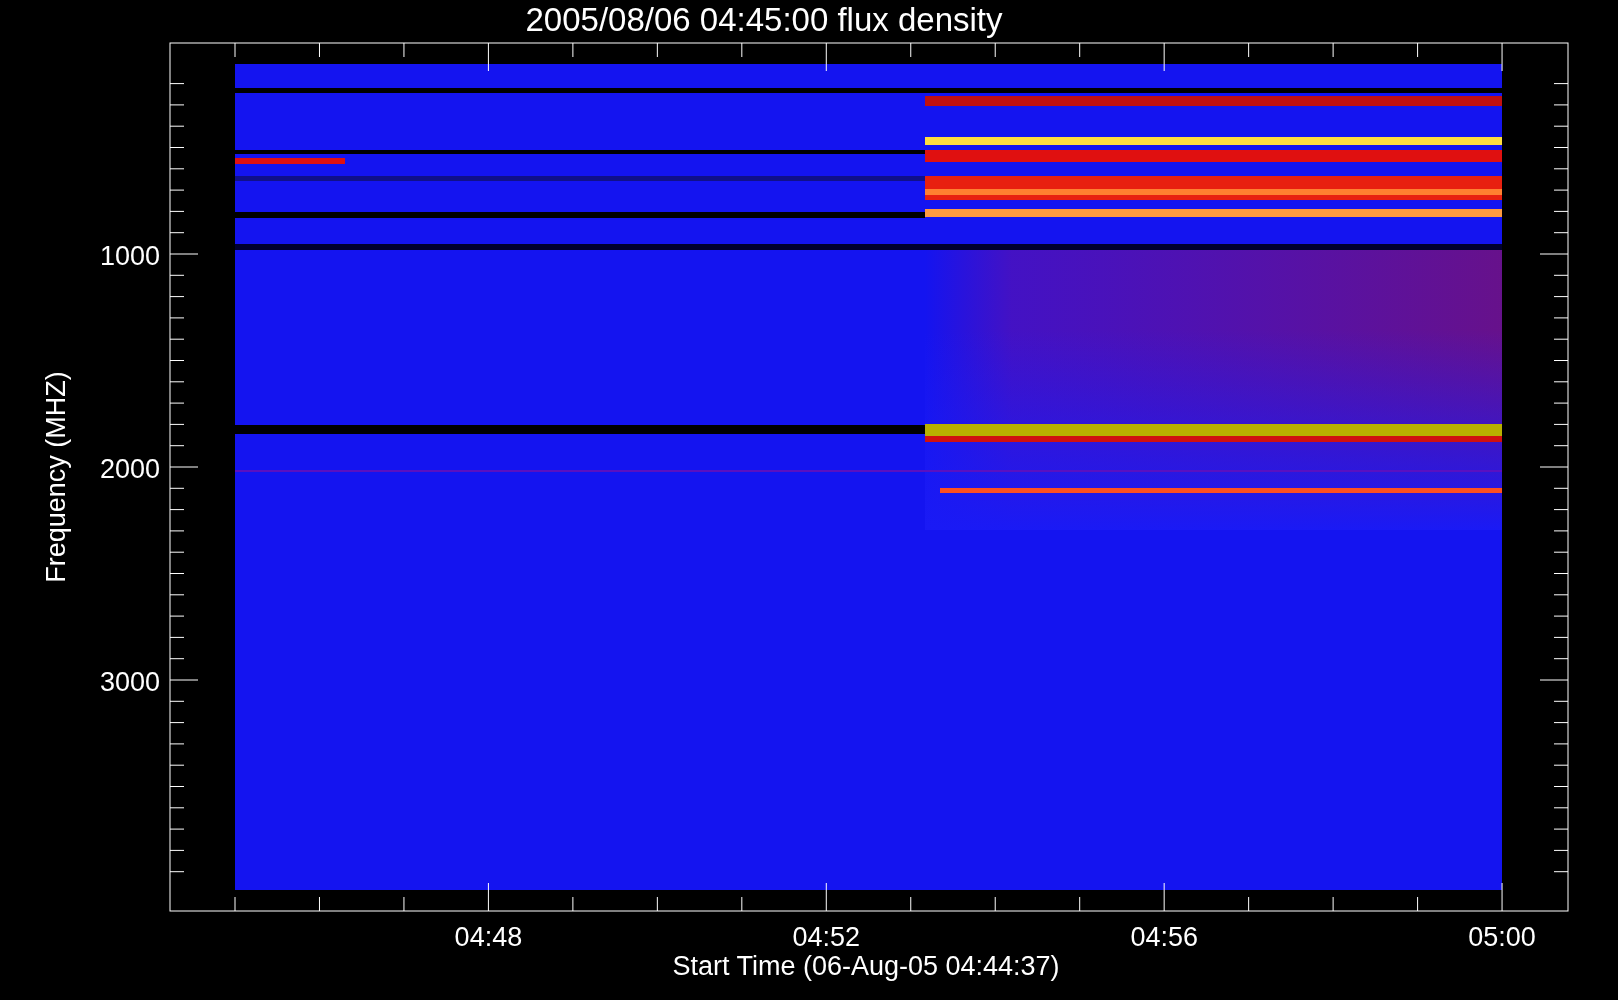 Image resolution: width=1618 pixels, height=1000 pixels. I want to click on x-tick-label: 04:52, so click(826, 937).